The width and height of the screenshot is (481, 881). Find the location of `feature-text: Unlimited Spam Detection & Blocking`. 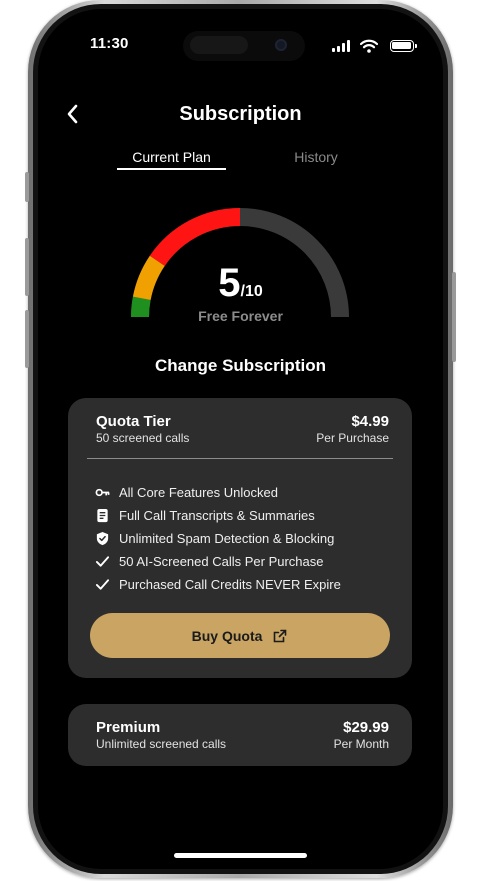

feature-text: Unlimited Spam Detection & Blocking is located at coordinates (227, 538).